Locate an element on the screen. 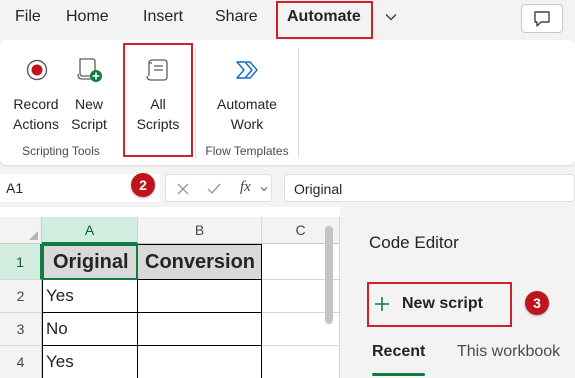  formula-input: Original is located at coordinates (429, 188).